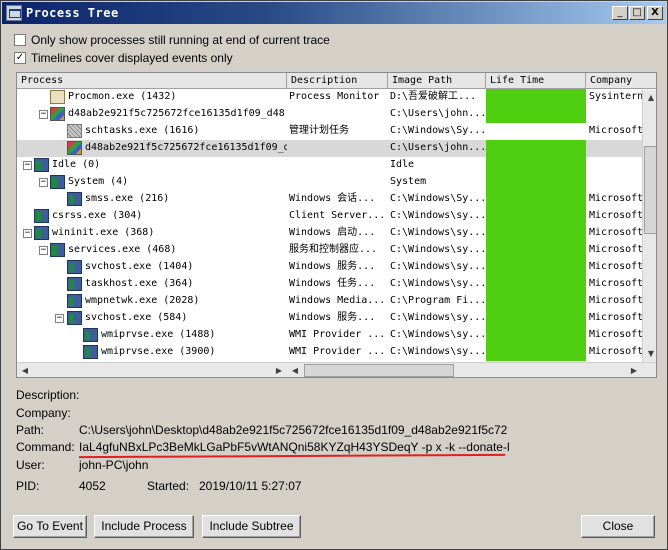  What do you see at coordinates (621, 81) in the screenshot?
I see `column-company: Company` at bounding box center [621, 81].